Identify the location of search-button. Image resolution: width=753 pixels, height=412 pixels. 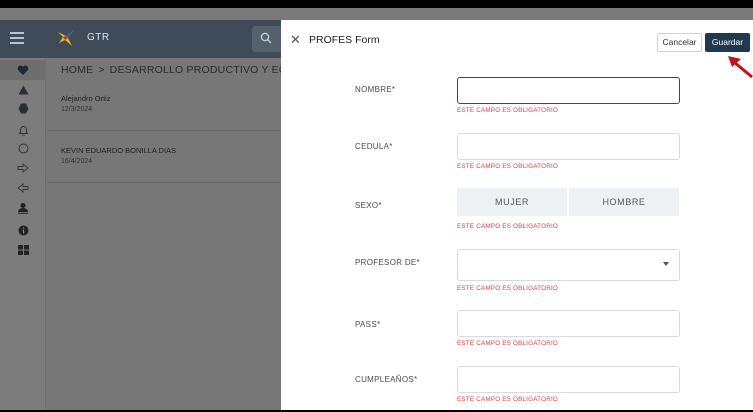
(266, 39).